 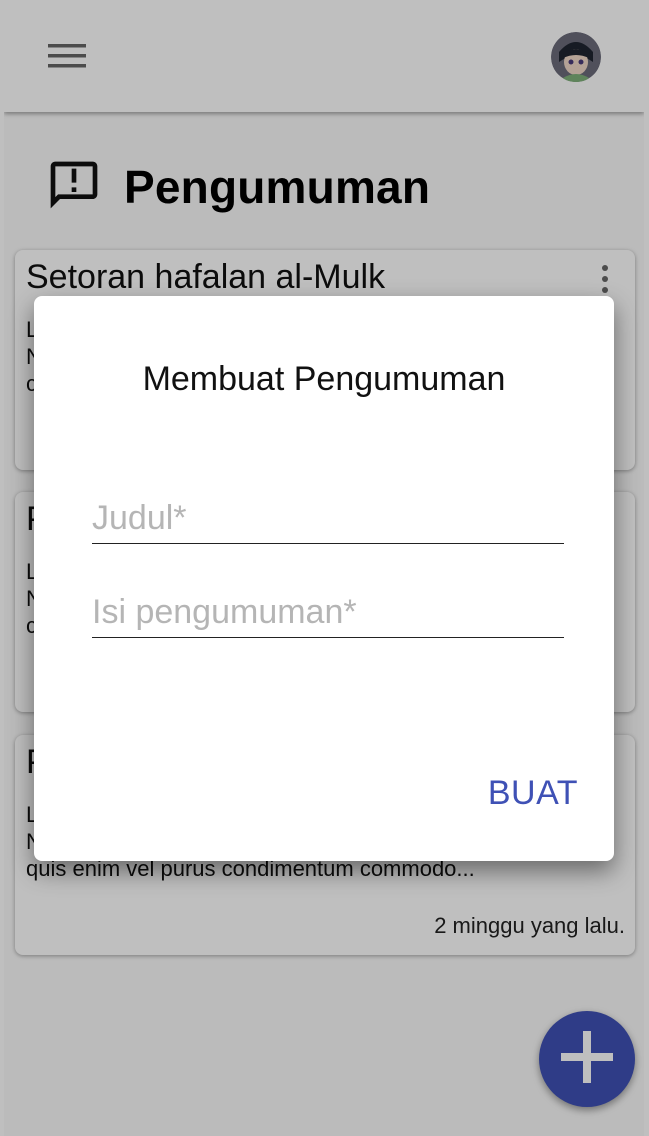 I want to click on content-field, so click(x=328, y=613).